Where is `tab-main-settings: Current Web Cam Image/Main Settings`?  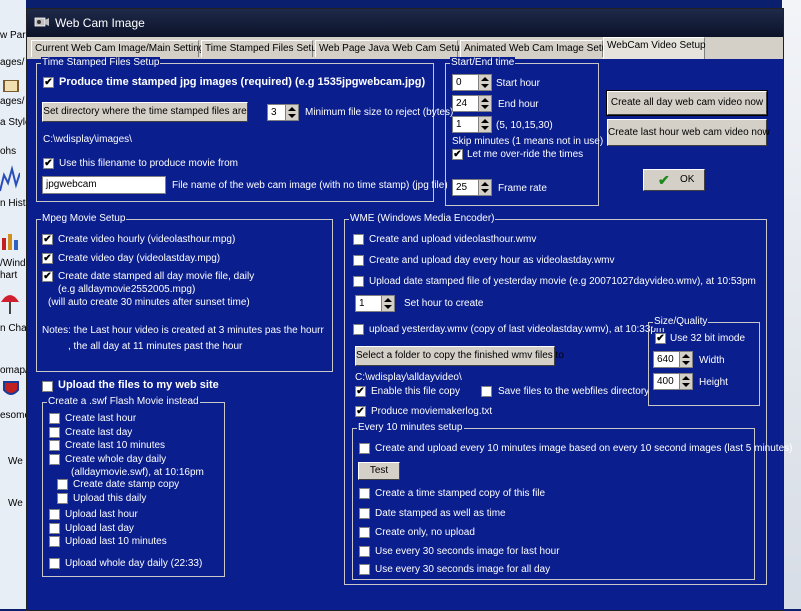
tab-main-settings: Current Web Cam Image/Main Settings is located at coordinates (120, 48).